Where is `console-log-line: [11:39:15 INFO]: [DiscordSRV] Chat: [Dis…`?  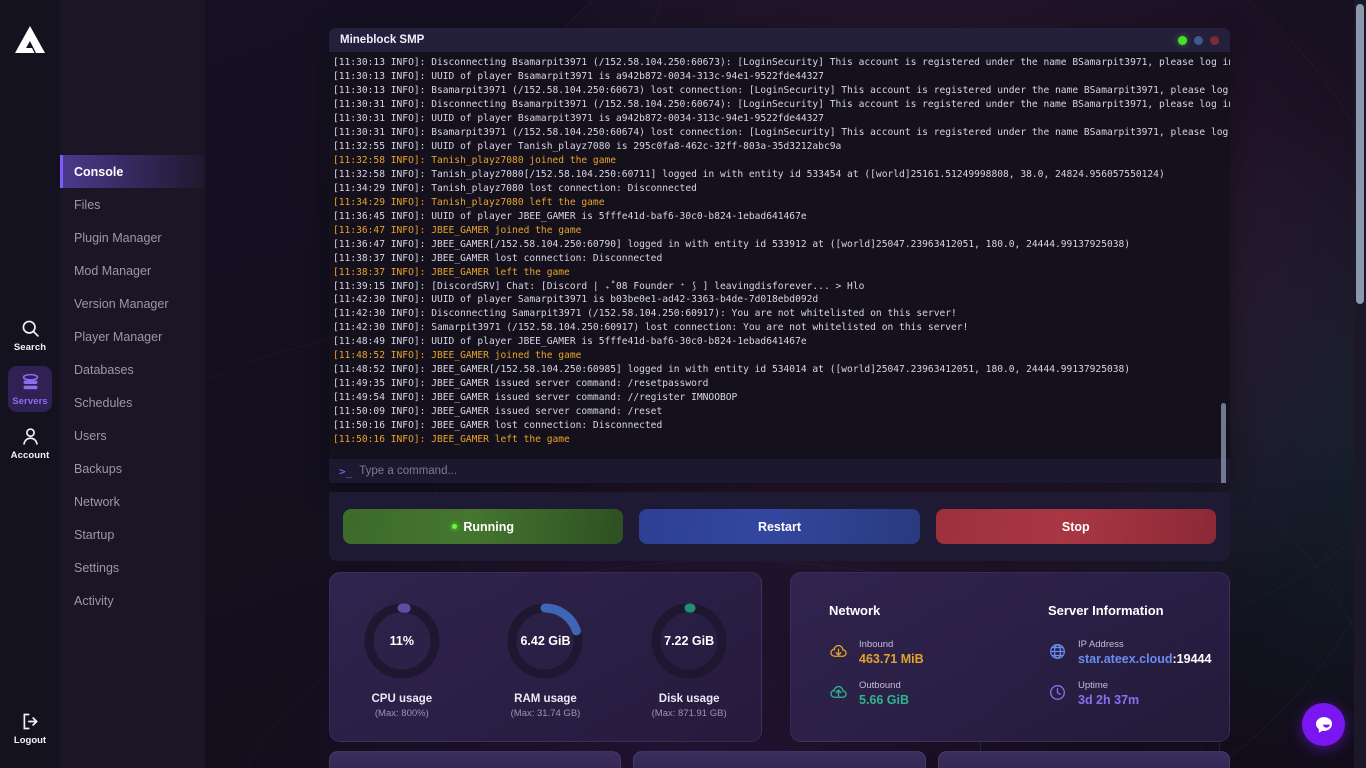
console-log-line: [11:39:15 INFO]: [DiscordSRV] Chat: [Dis… is located at coordinates (599, 286).